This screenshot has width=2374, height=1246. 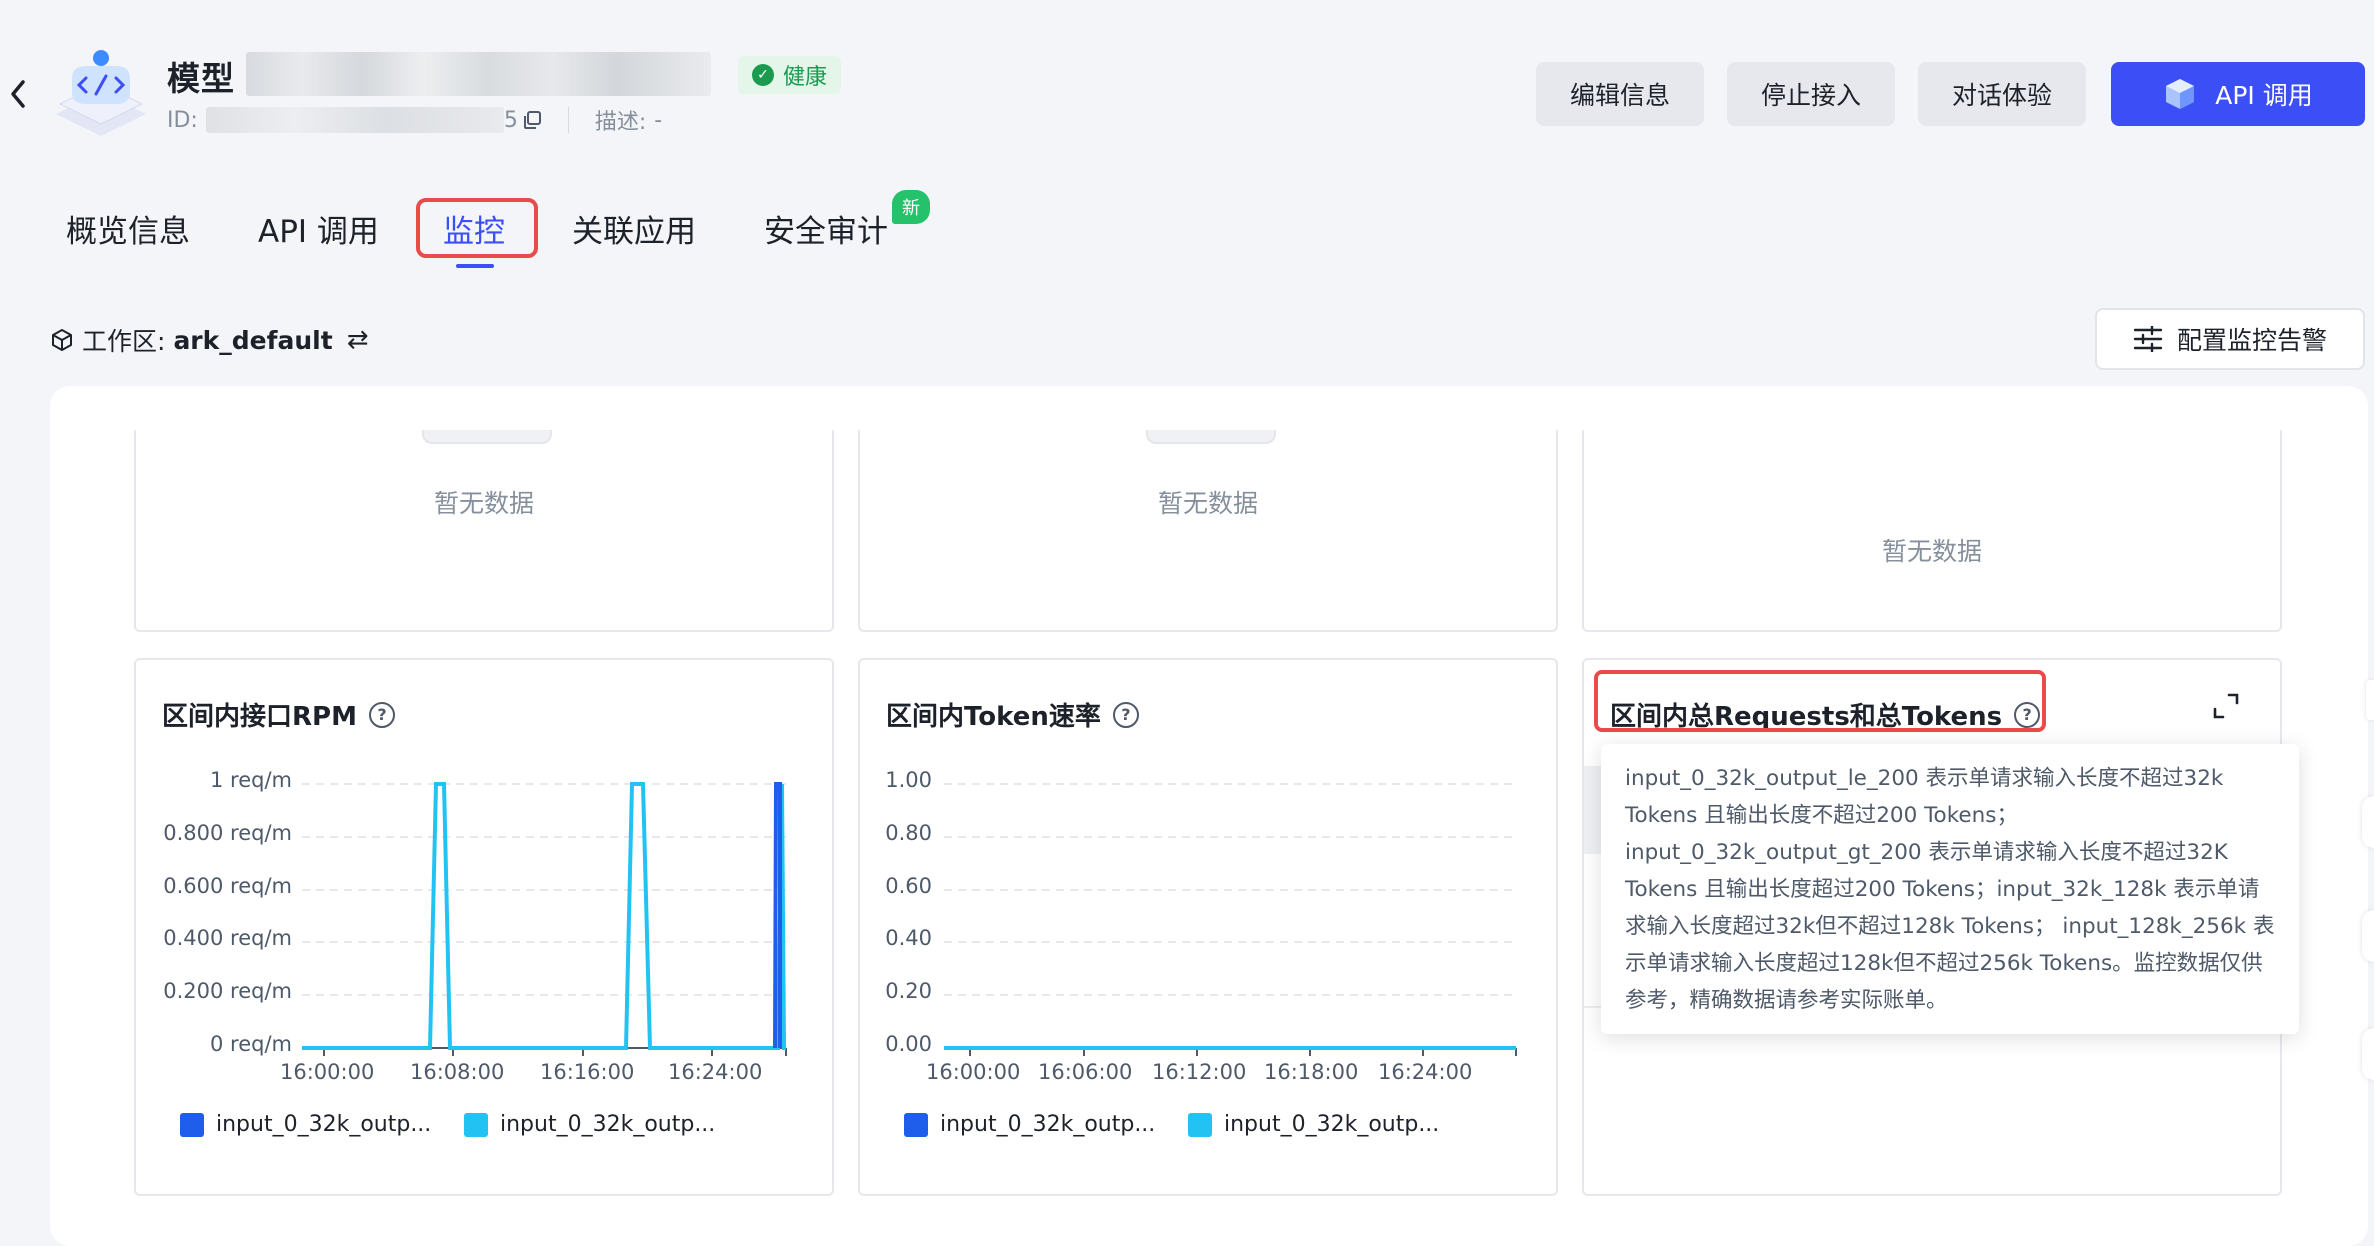 What do you see at coordinates (251, 1044) in the screenshot?
I see `y-tick: 0 req/m` at bounding box center [251, 1044].